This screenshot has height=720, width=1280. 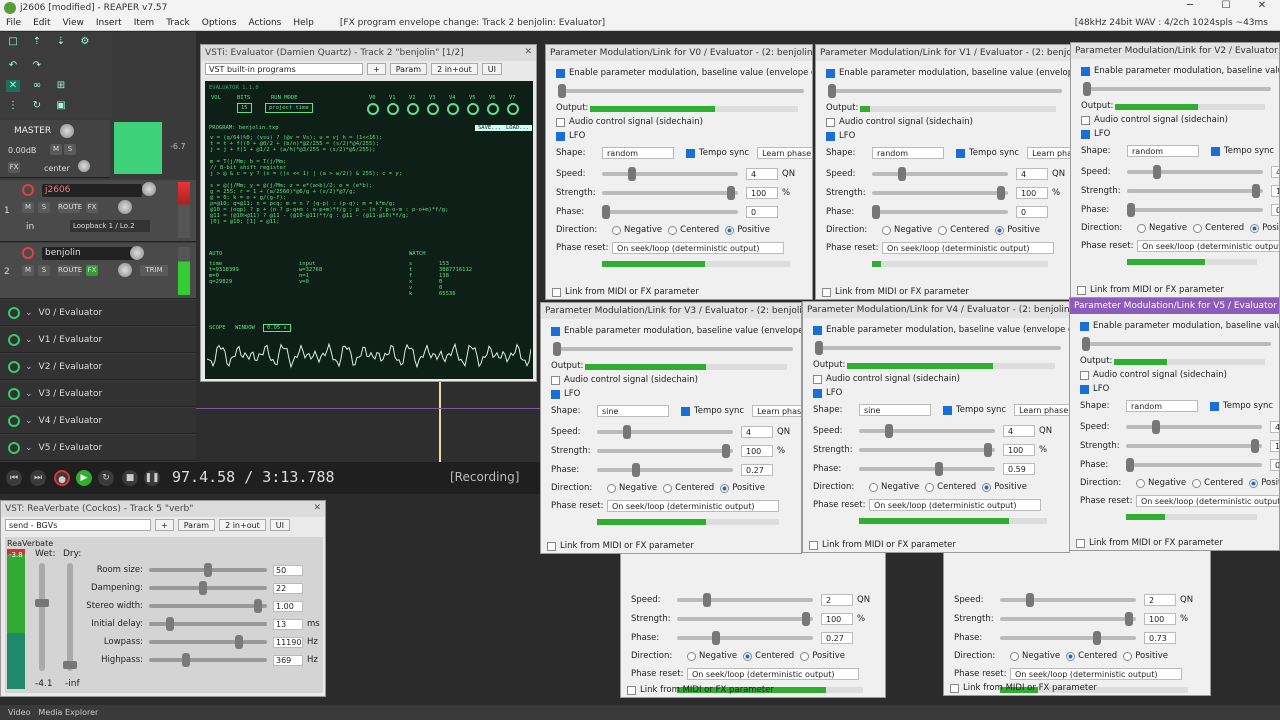 I want to click on param-value: 50, so click(x=288, y=570).